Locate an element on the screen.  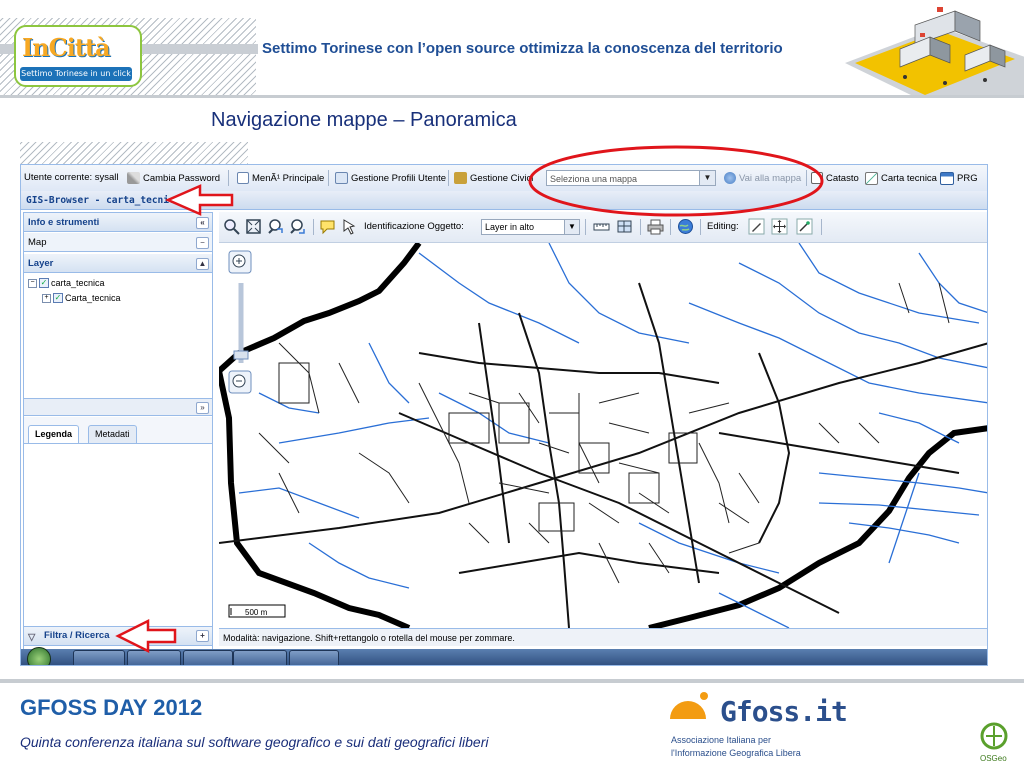
gfoss-sun-icon is located at coordinates (688, 710).